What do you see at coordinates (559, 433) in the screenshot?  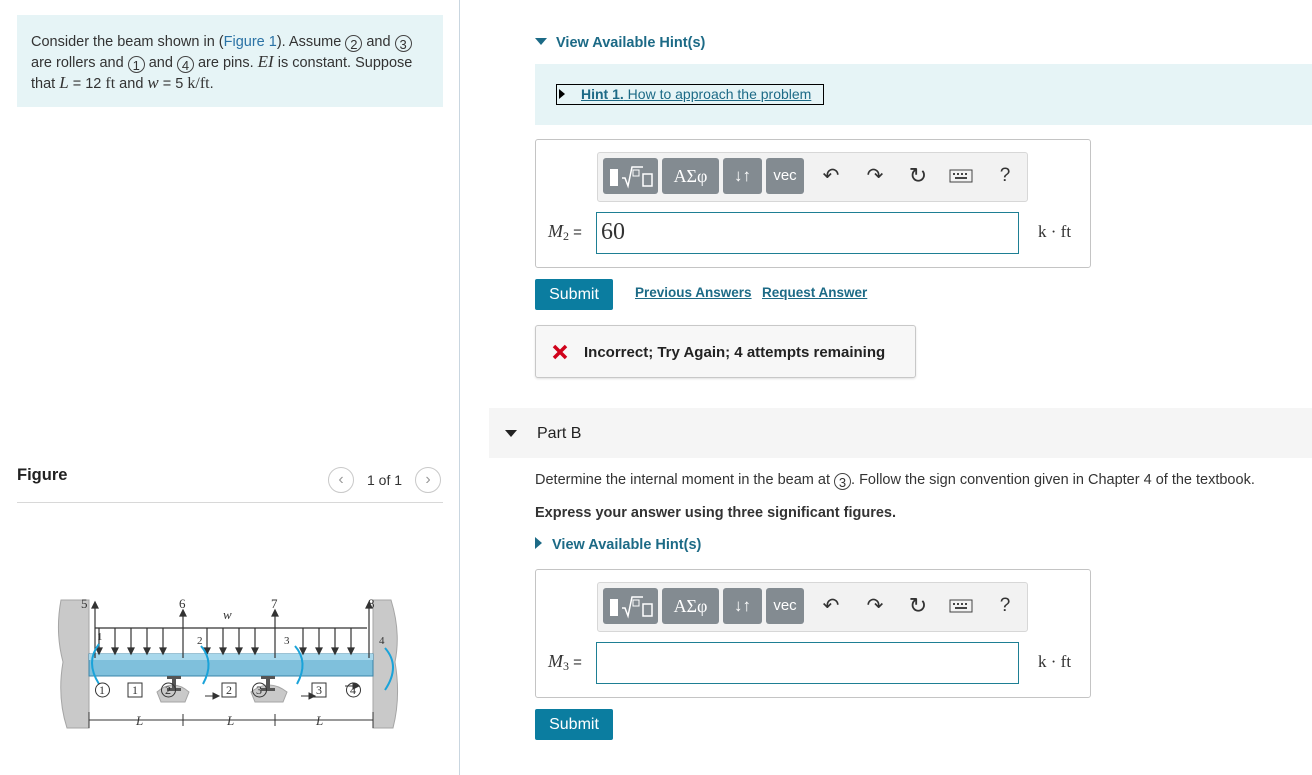 I see `partb-title: Part B` at bounding box center [559, 433].